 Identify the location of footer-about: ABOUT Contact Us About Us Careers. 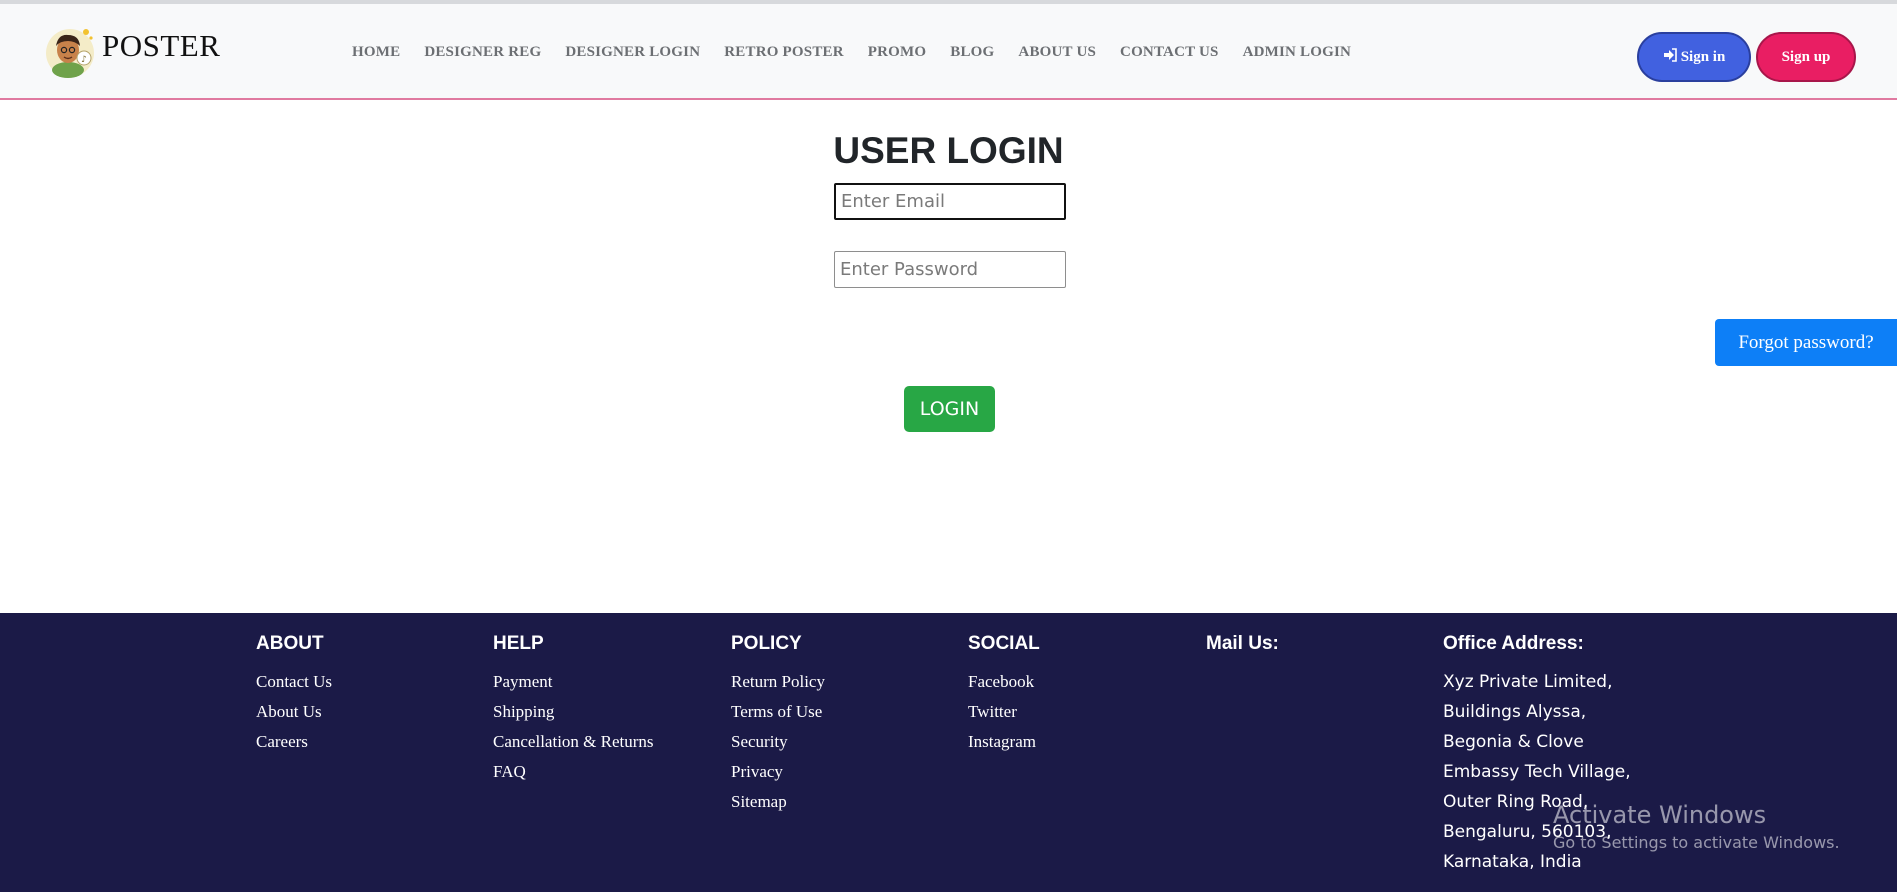
(294, 695).